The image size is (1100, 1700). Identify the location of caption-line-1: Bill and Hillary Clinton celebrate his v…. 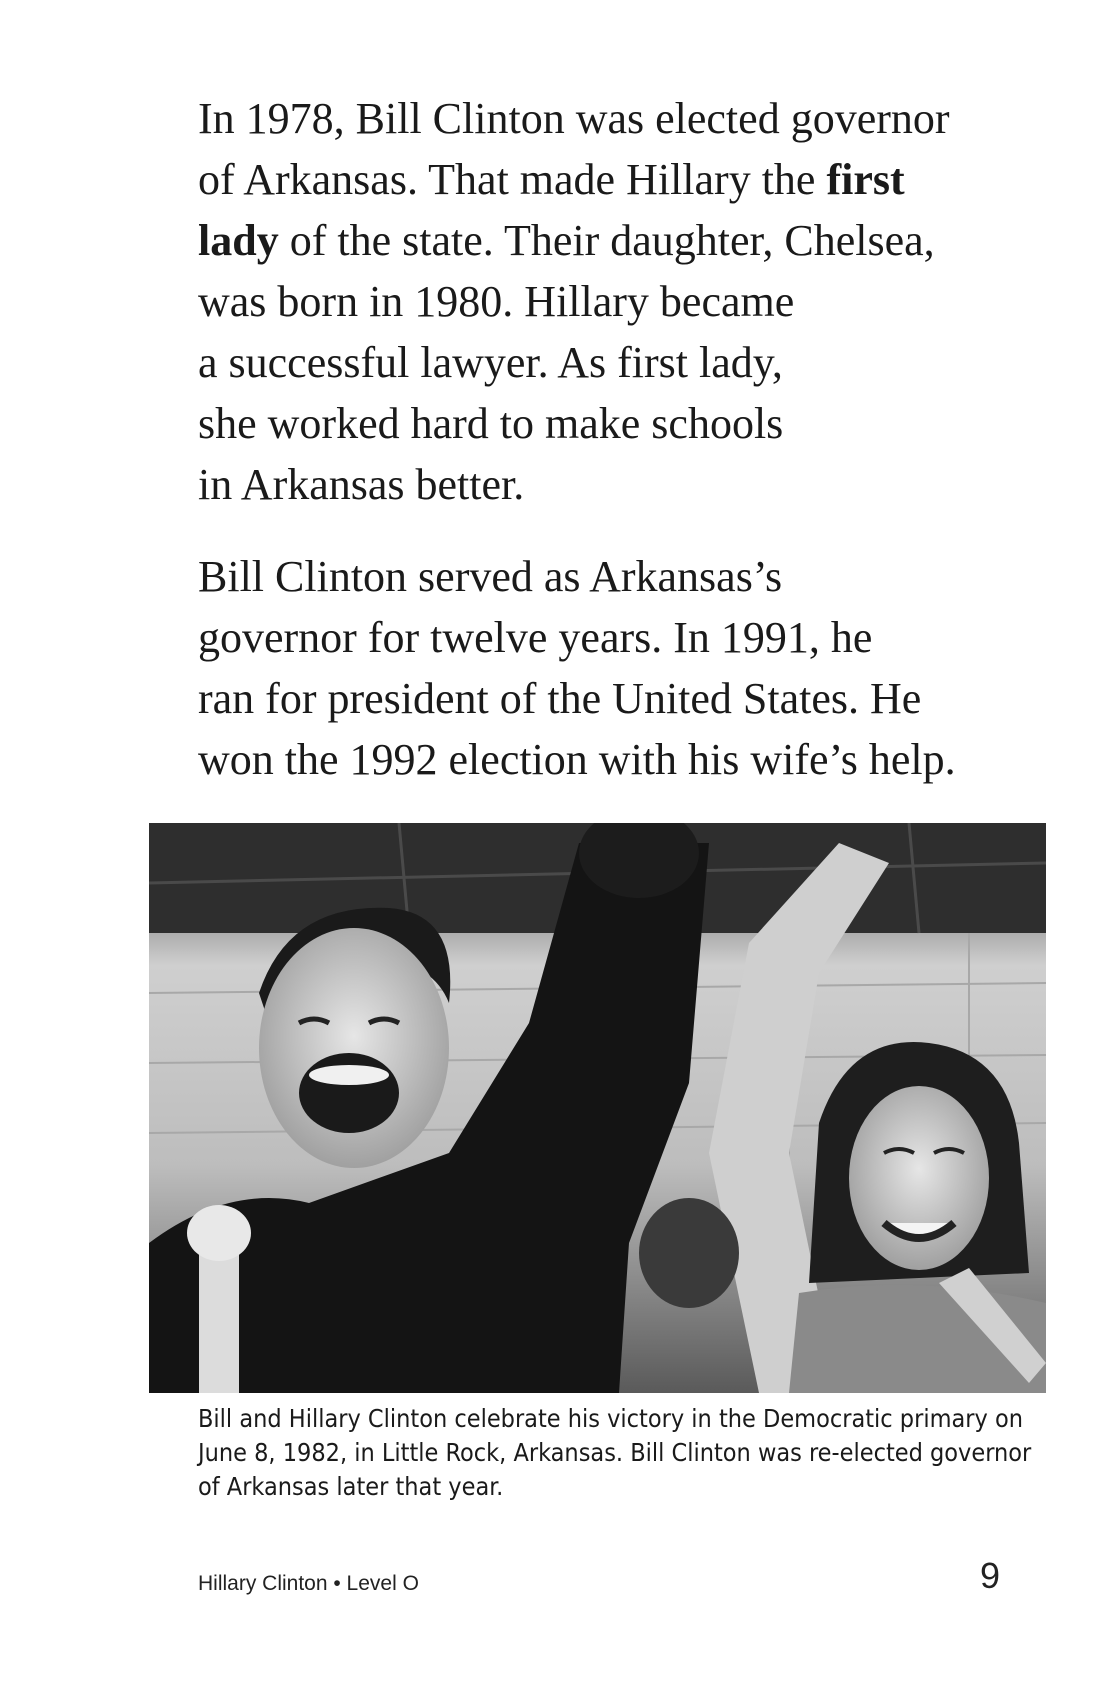
(610, 1418).